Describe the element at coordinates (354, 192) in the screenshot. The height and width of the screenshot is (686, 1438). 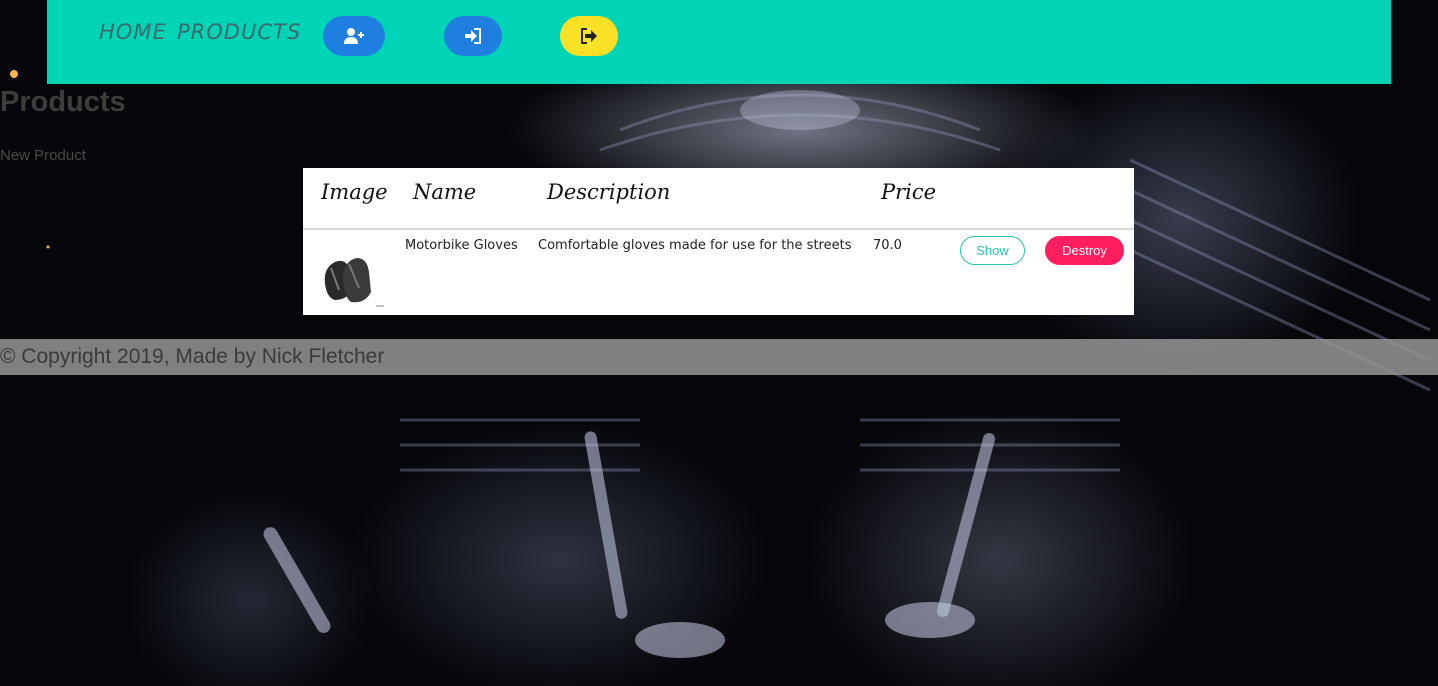
I see `column-header-image: Image` at that location.